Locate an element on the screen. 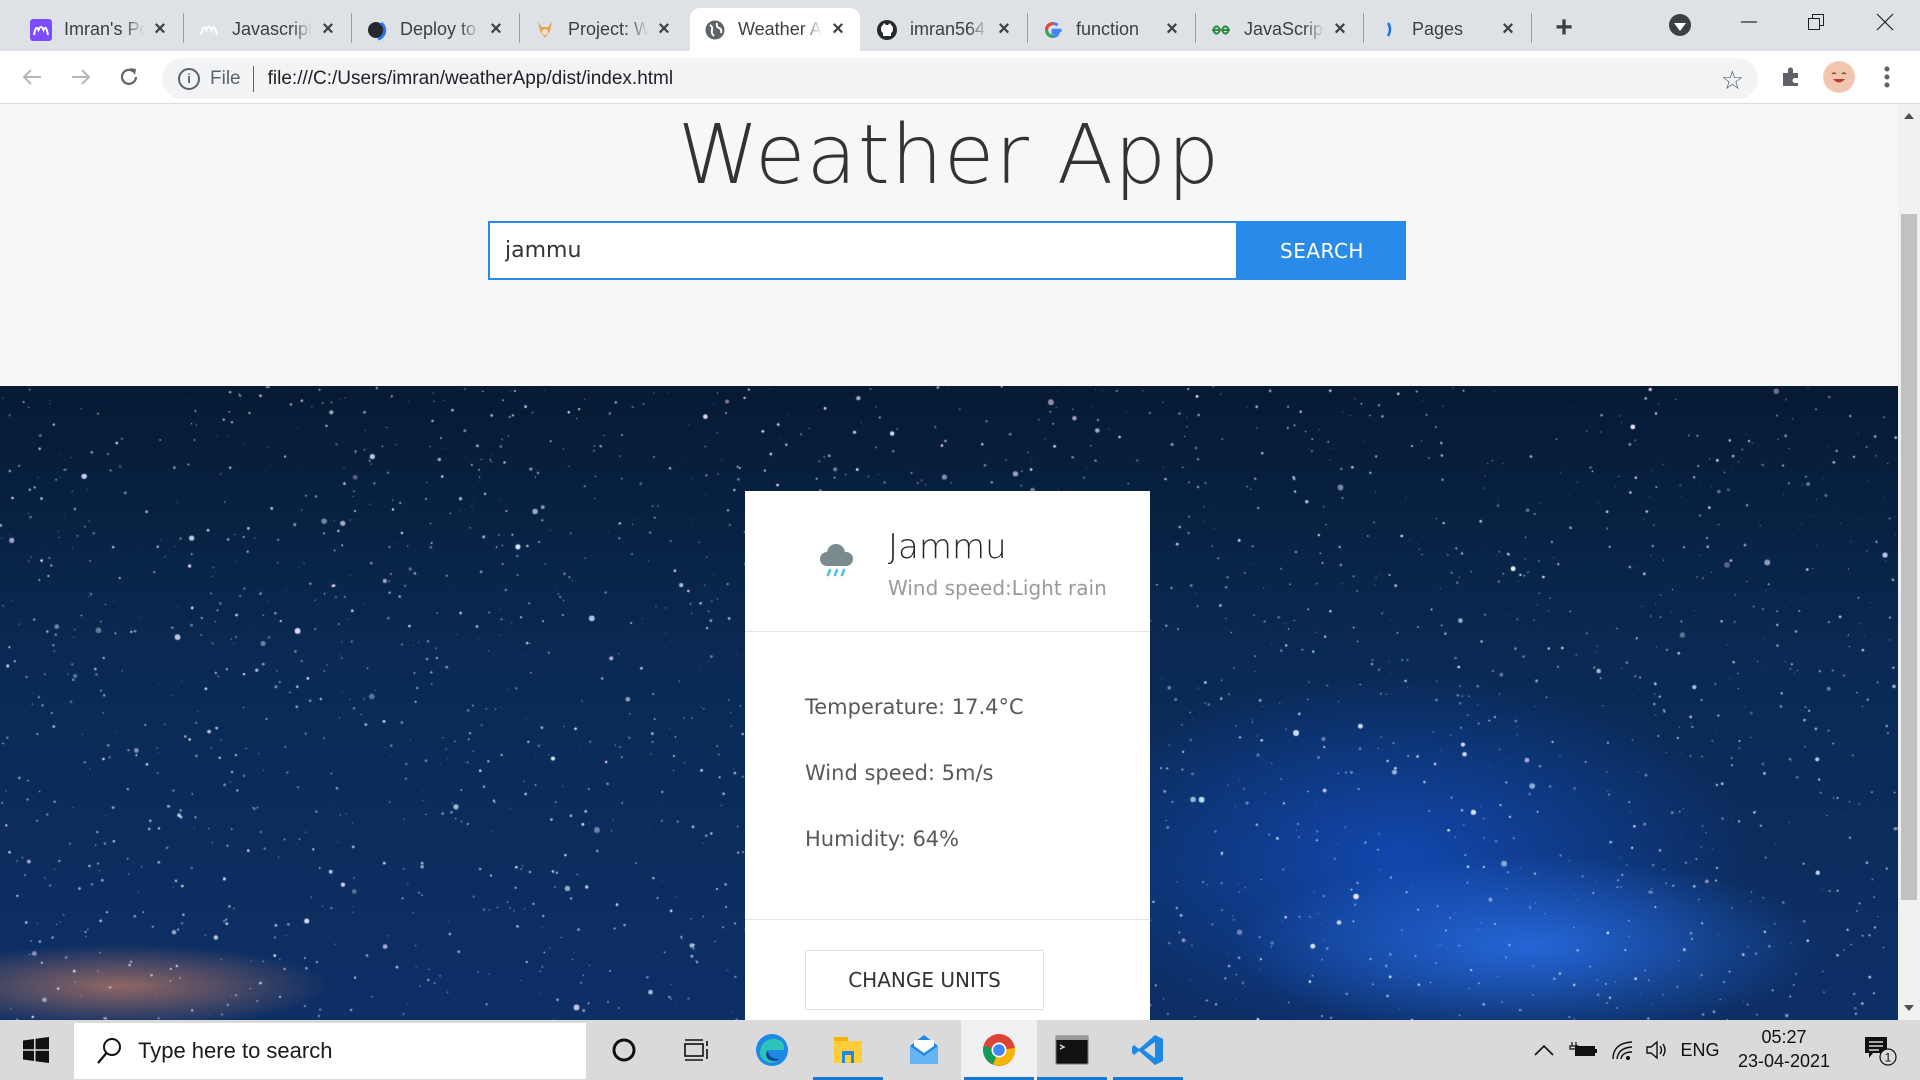  restore-icon is located at coordinates (1816, 22).